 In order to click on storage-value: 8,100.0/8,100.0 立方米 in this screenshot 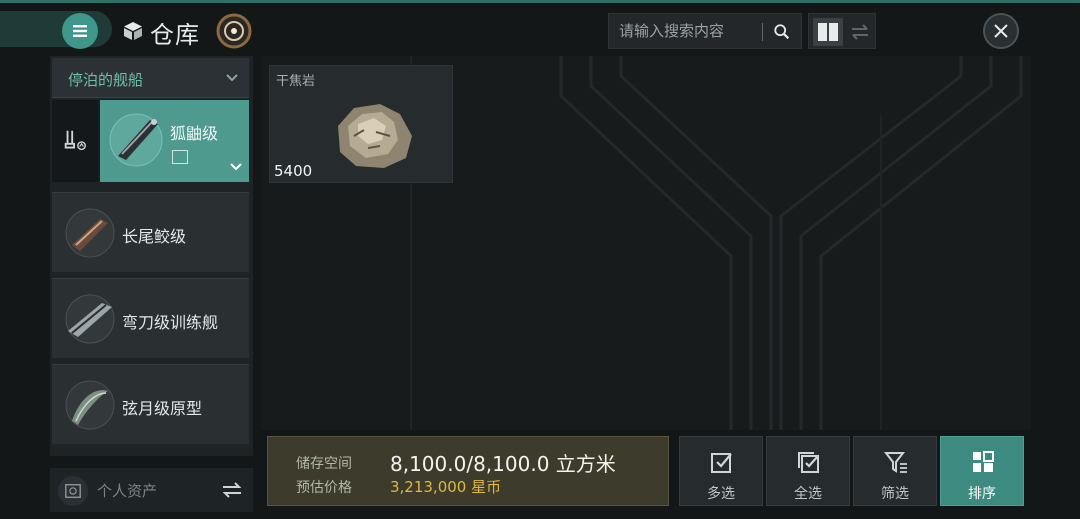, I will do `click(503, 464)`.